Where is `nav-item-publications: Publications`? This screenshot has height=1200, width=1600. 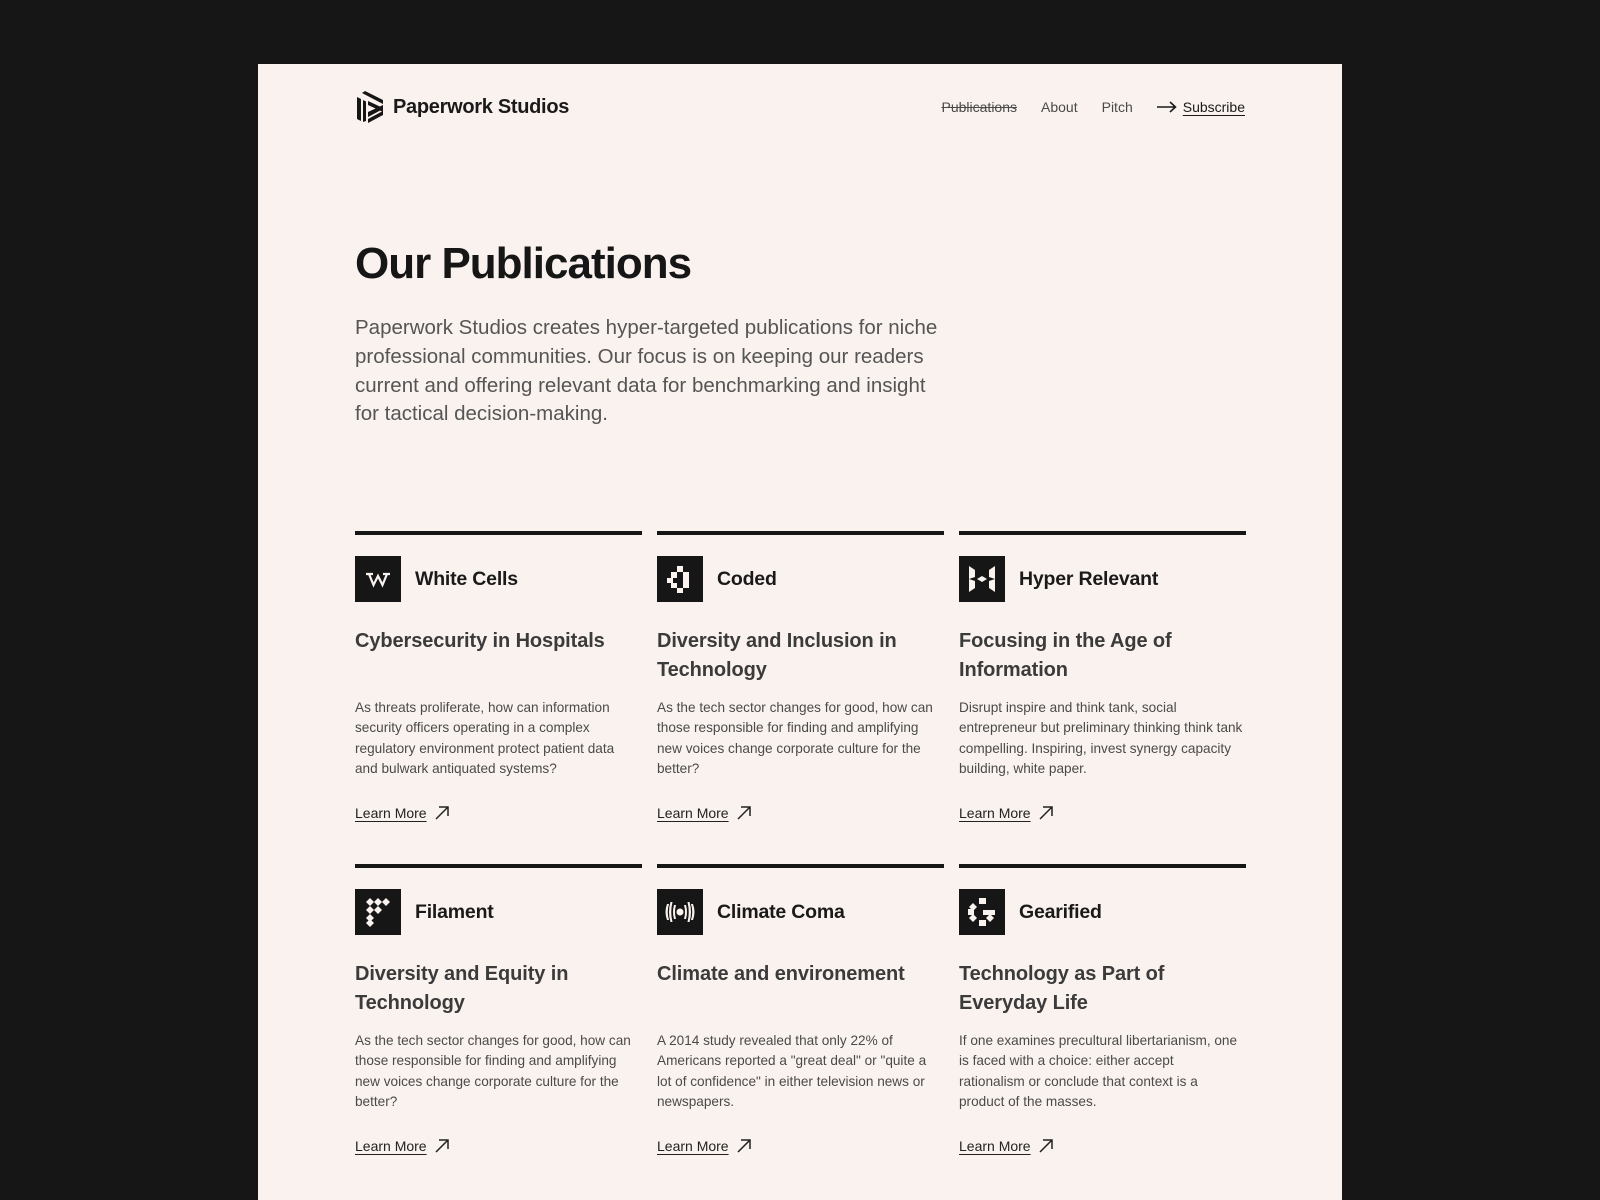
nav-item-publications: Publications is located at coordinates (980, 107).